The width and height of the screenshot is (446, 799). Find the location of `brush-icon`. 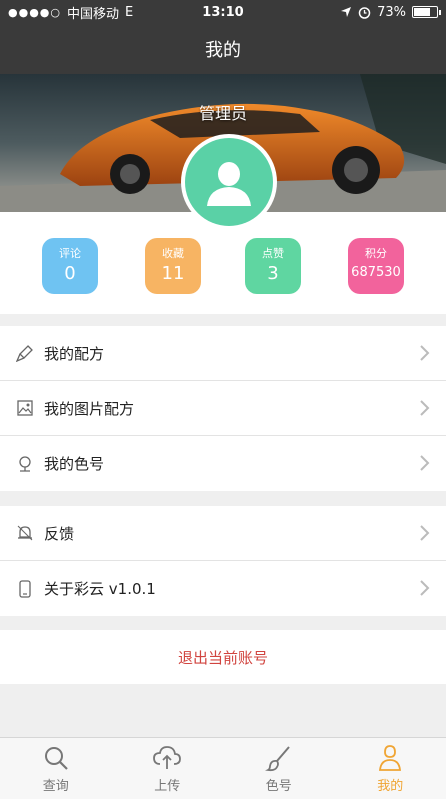

brush-icon is located at coordinates (25, 353).